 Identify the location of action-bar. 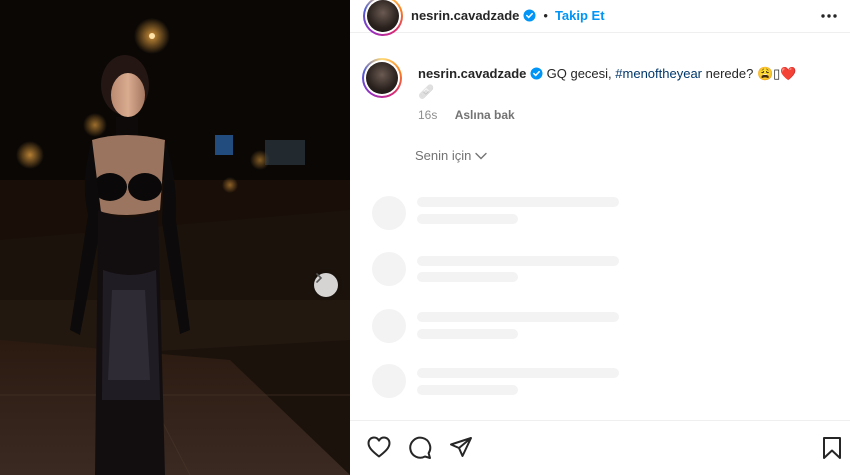
(600, 447).